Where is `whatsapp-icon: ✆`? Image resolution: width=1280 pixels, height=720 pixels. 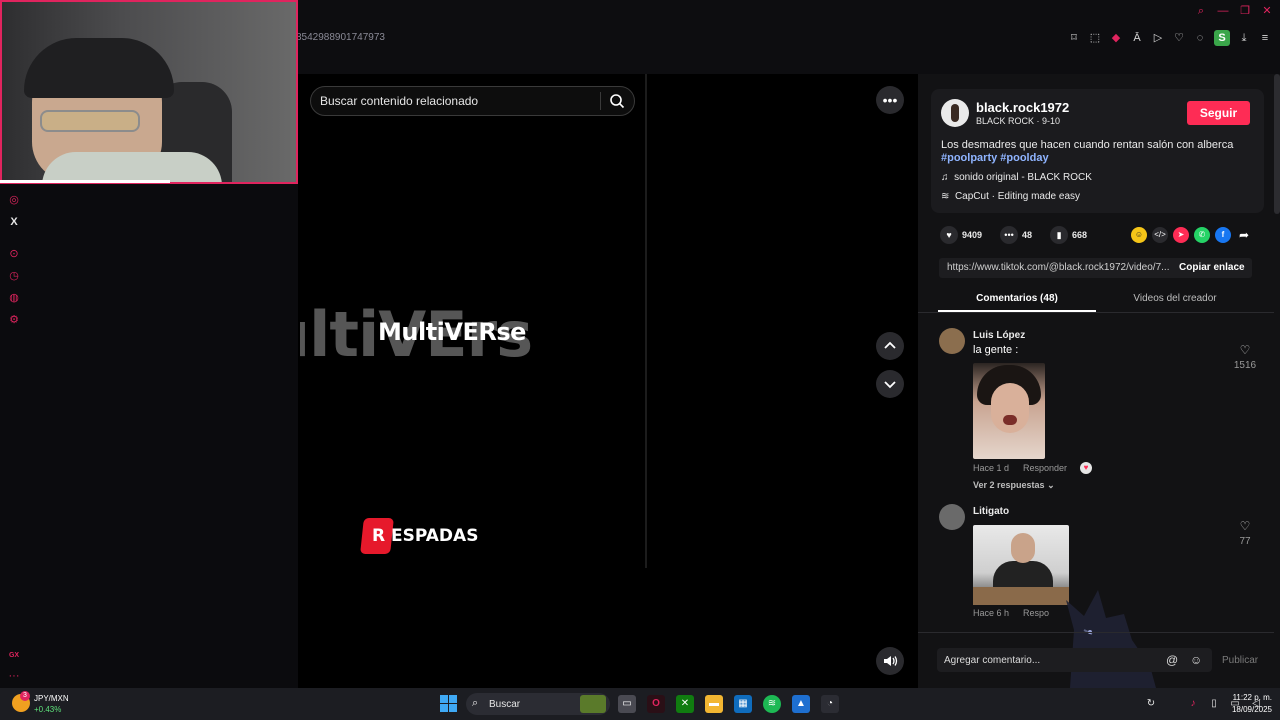 whatsapp-icon: ✆ is located at coordinates (1202, 235).